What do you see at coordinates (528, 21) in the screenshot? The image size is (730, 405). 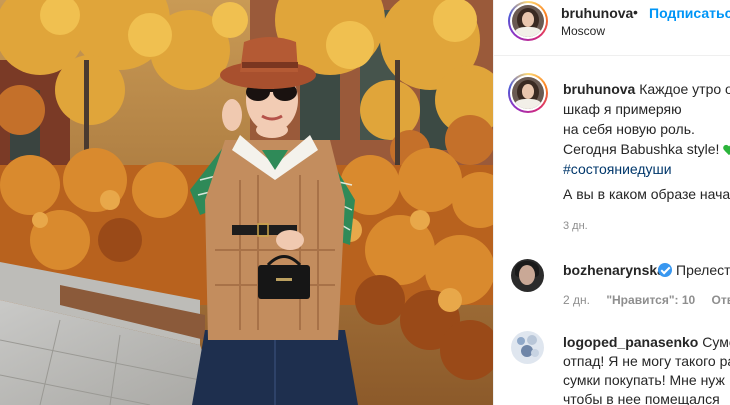 I see `author-avatar` at bounding box center [528, 21].